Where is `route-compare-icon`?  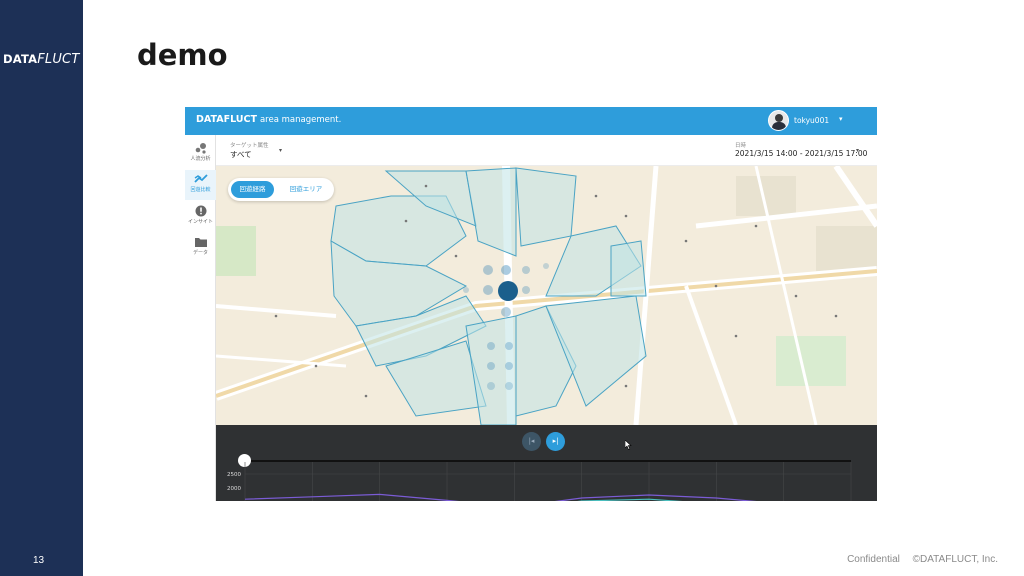
route-compare-icon is located at coordinates (200, 179).